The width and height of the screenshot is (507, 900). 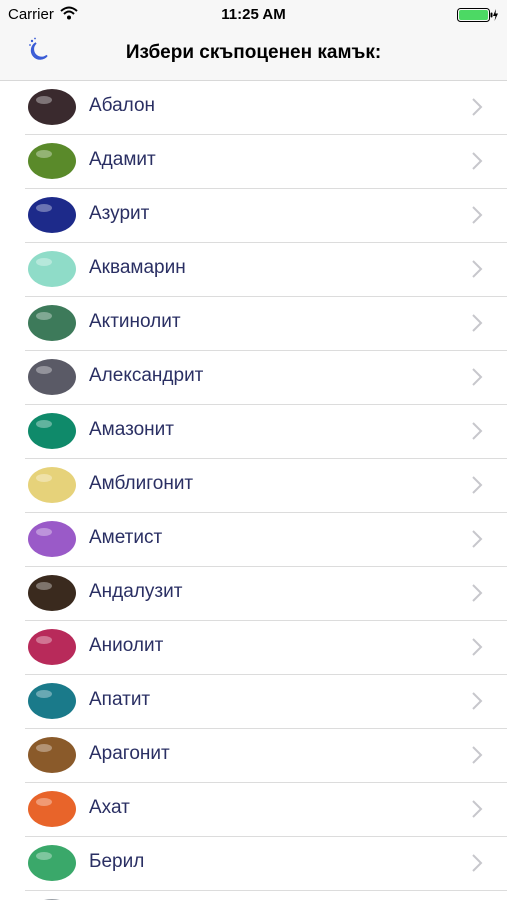 I want to click on list-item: Азурит, so click(x=266, y=216).